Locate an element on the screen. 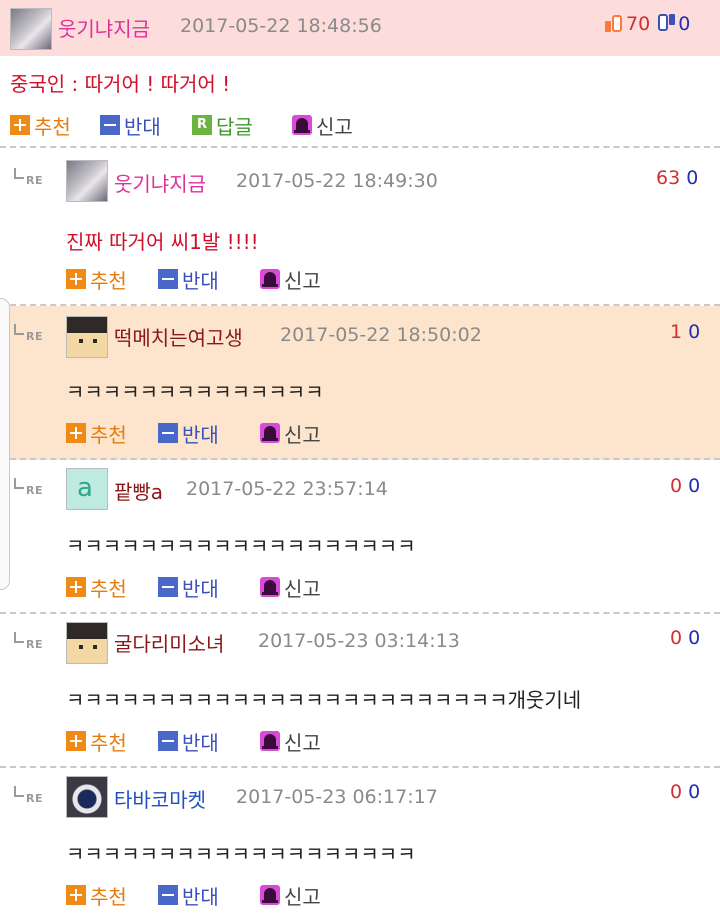  comment-nickname: 웃기냐지금 is located at coordinates (104, 27).